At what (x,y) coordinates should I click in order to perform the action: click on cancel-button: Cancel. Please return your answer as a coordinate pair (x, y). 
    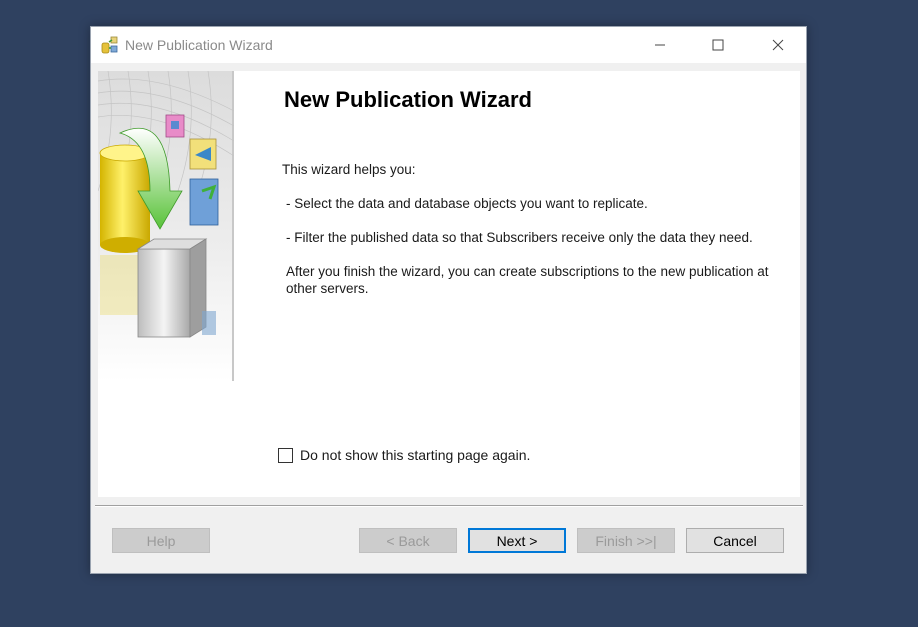
    Looking at the image, I should click on (735, 540).